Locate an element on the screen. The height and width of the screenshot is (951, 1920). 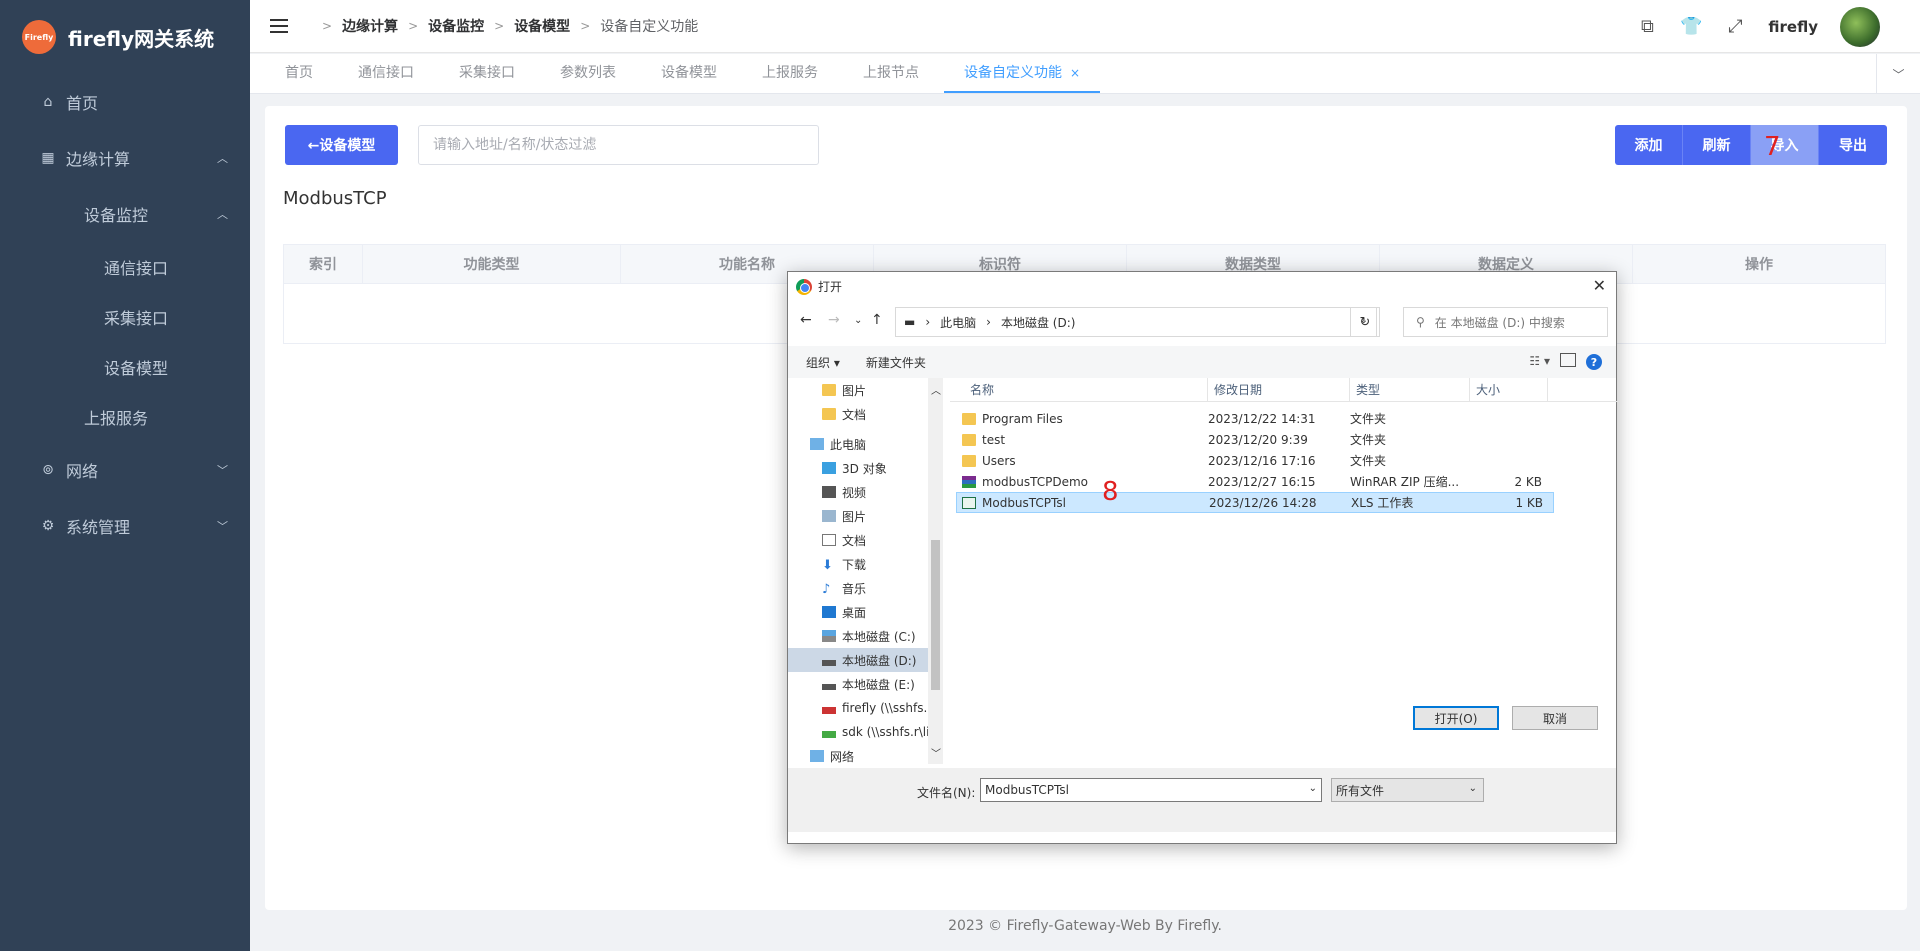
file-row: Users 2023/12/16 17:16 文件夹 is located at coordinates (1255, 460).